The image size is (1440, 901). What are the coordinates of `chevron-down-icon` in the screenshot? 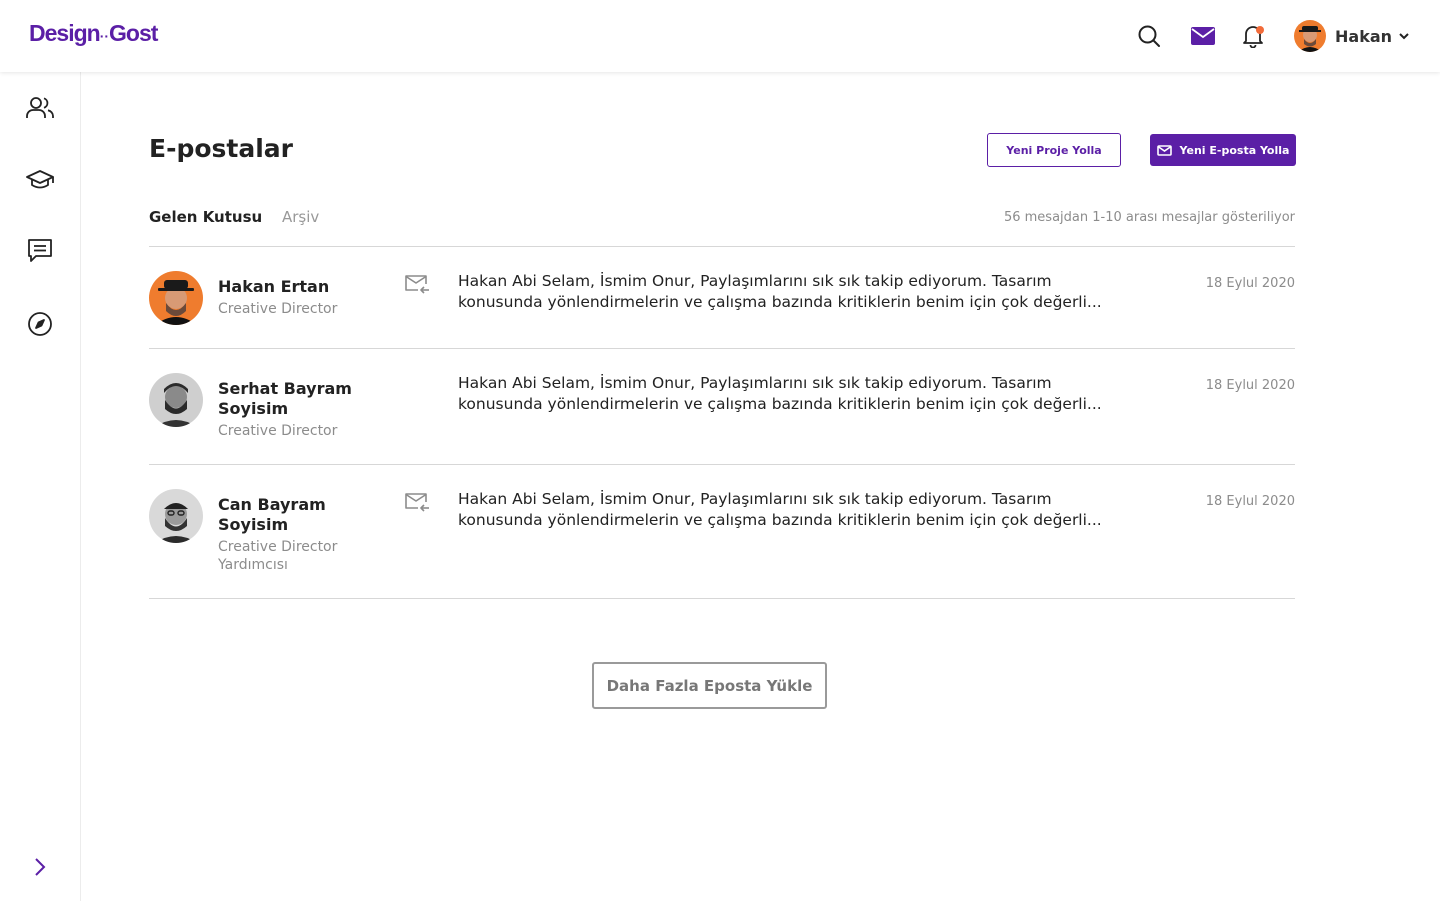 It's located at (1404, 35).